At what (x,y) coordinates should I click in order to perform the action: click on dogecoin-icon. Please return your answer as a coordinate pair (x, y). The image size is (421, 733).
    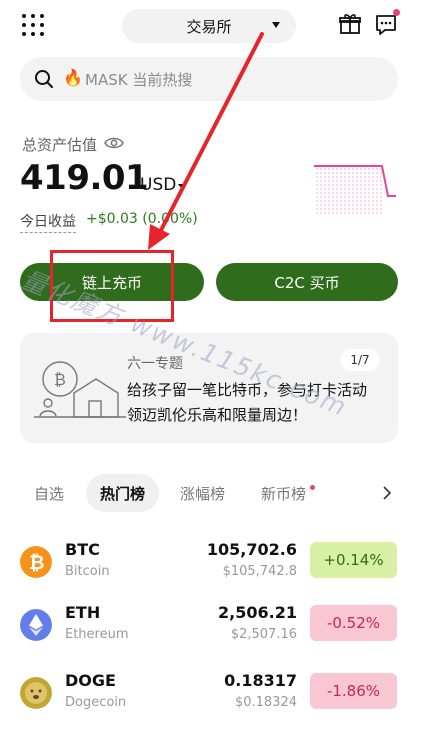
    Looking at the image, I should click on (36, 693).